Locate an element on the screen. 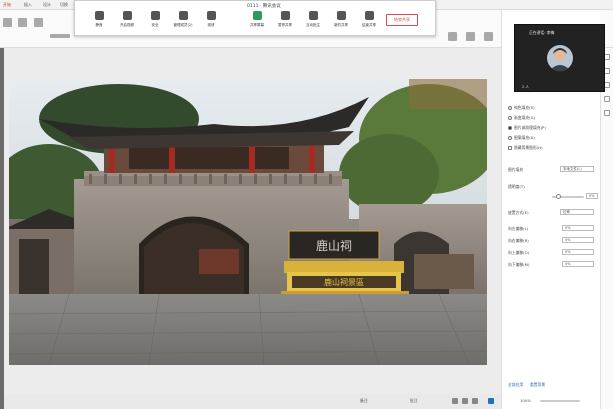  zoom-slider is located at coordinates (560, 401).